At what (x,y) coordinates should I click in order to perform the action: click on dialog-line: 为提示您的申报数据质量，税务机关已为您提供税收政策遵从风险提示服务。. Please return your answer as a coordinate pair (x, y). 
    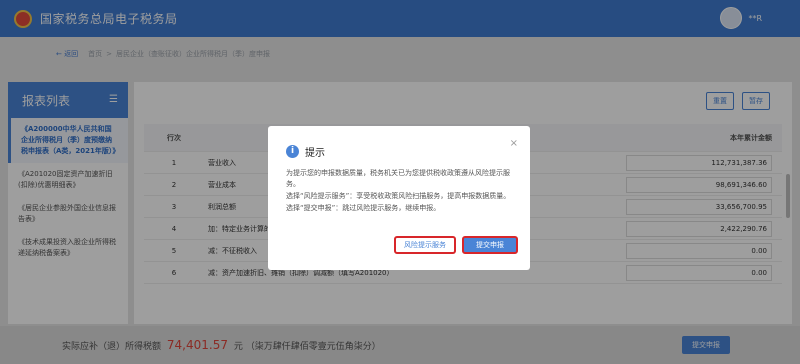
    Looking at the image, I should click on (398, 178).